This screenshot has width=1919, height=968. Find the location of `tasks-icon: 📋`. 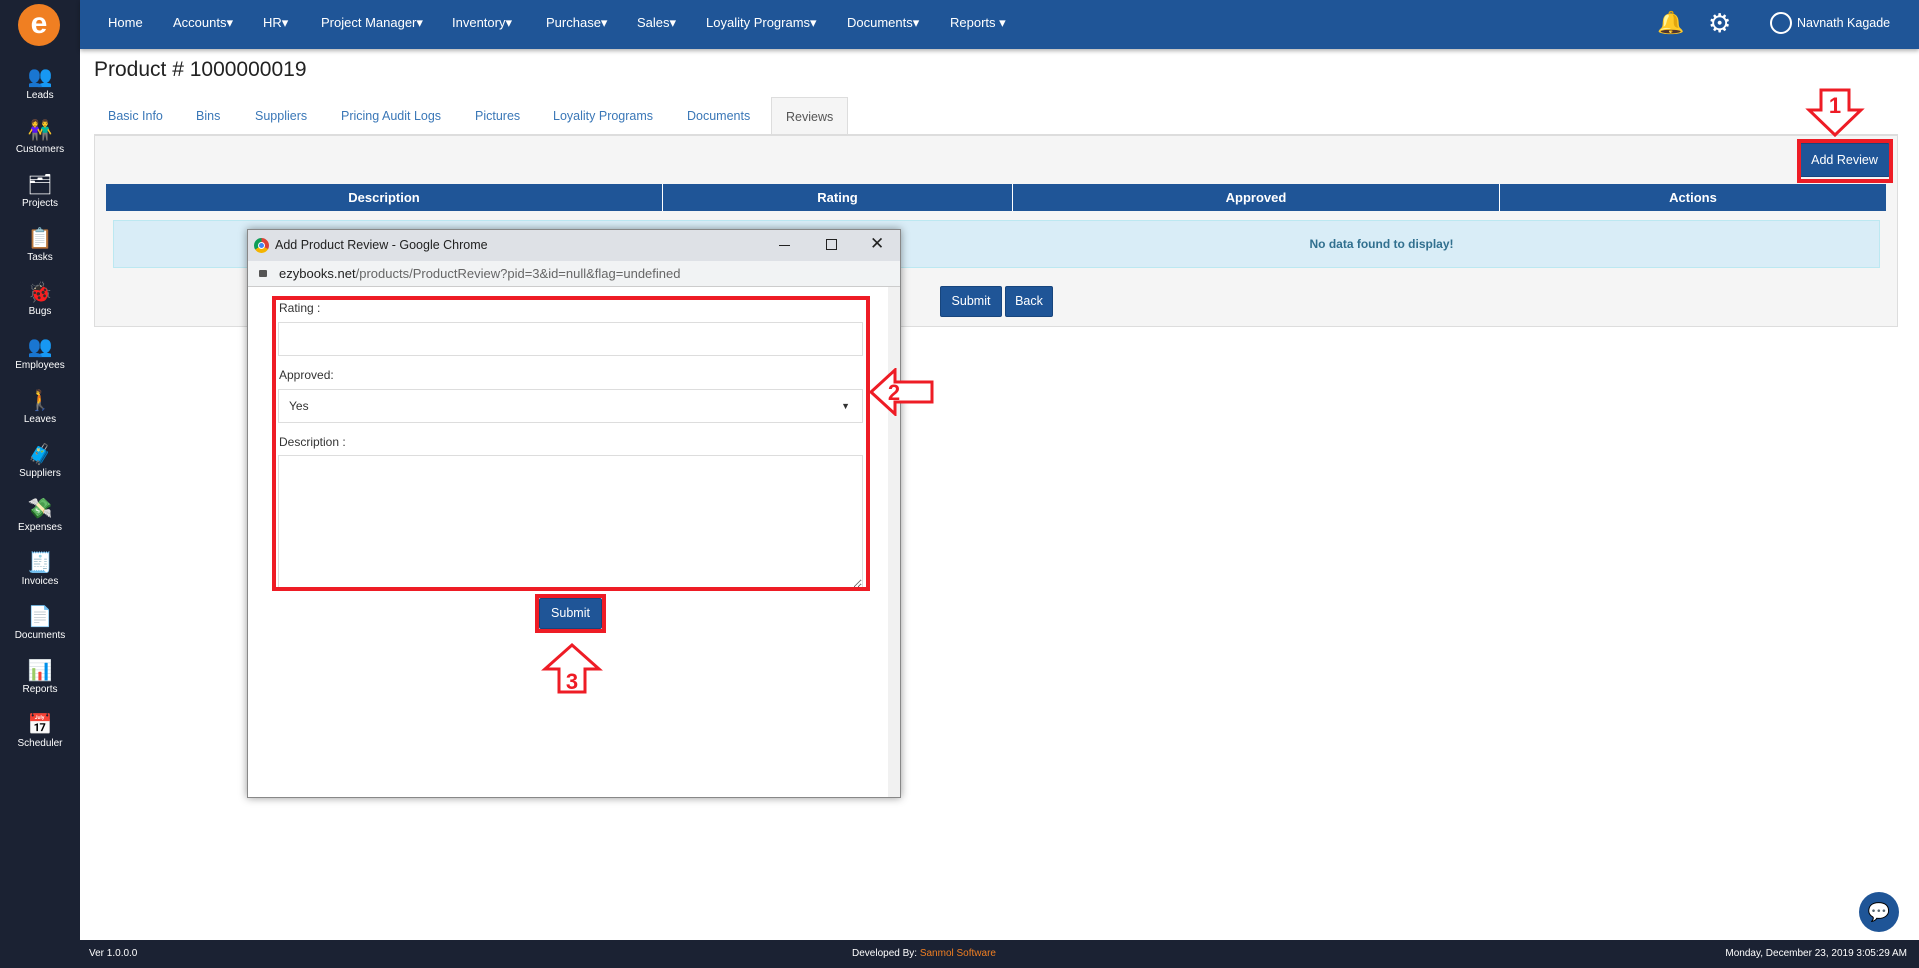

tasks-icon: 📋 is located at coordinates (40, 239).